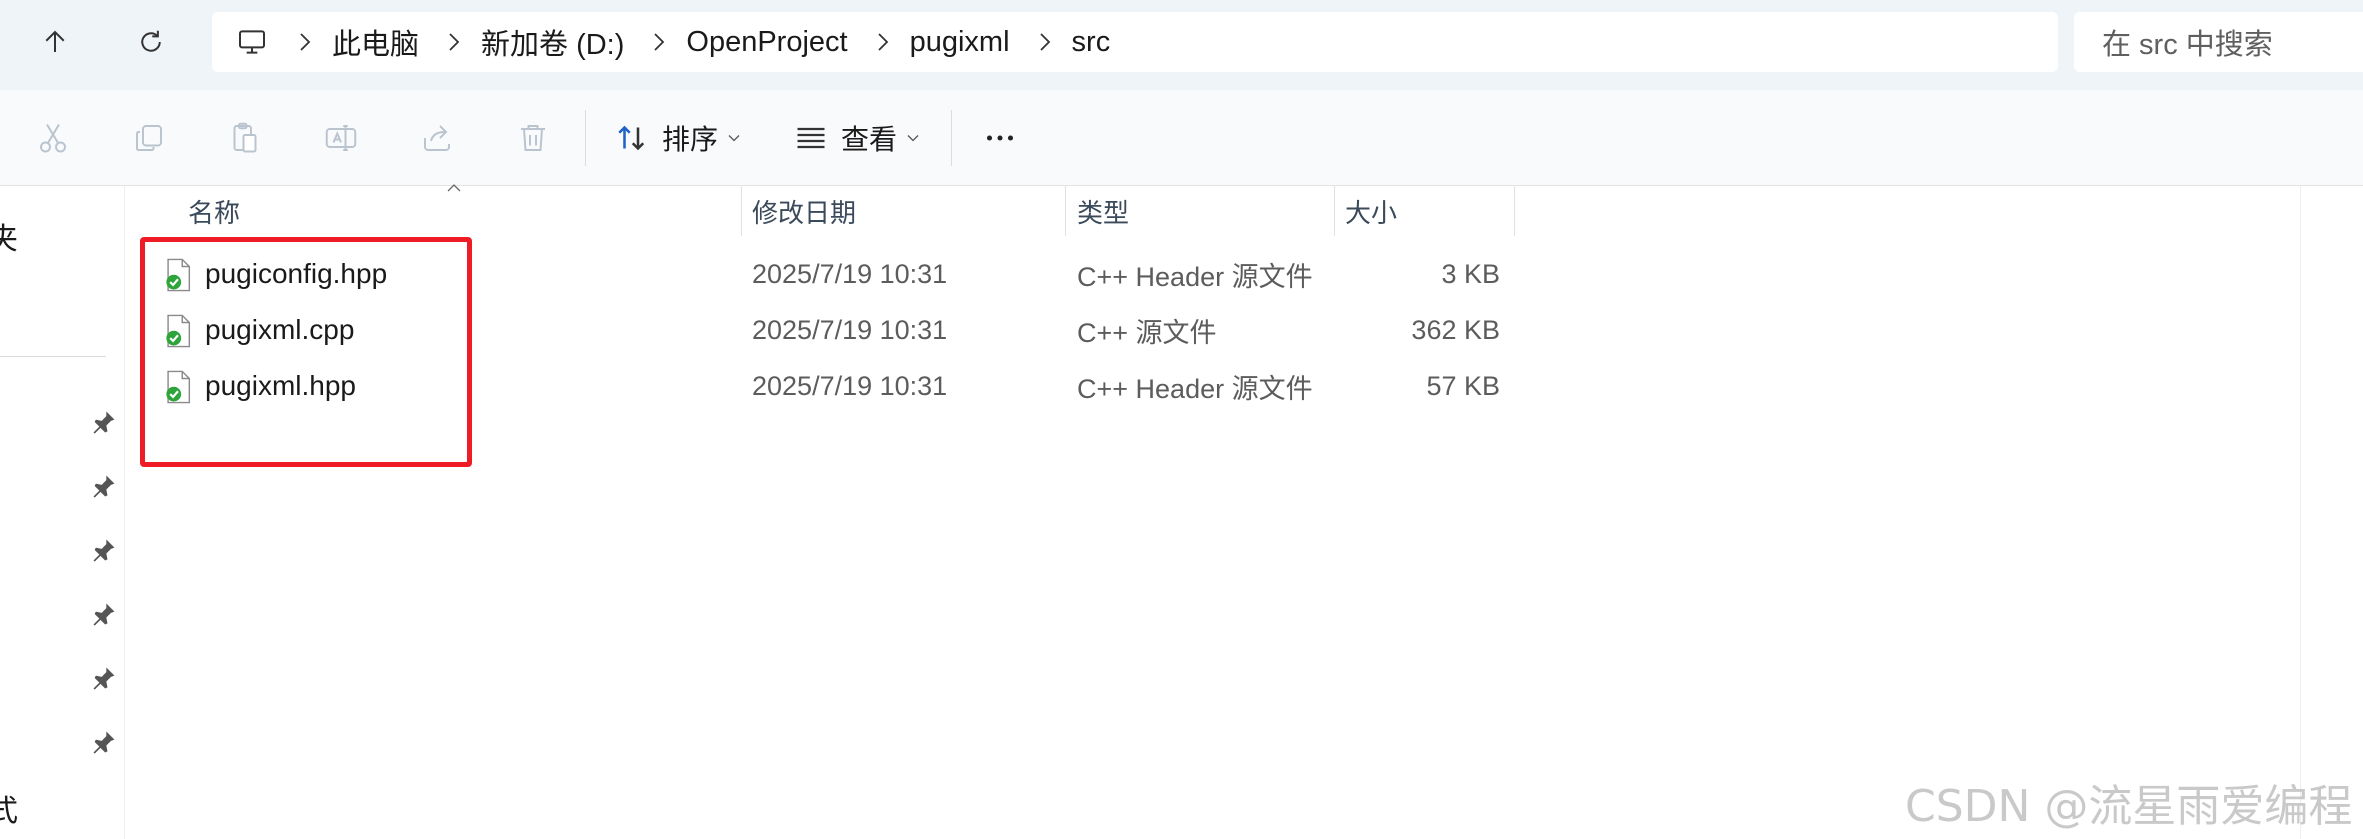 The height and width of the screenshot is (839, 2363). I want to click on trash-icon, so click(533, 138).